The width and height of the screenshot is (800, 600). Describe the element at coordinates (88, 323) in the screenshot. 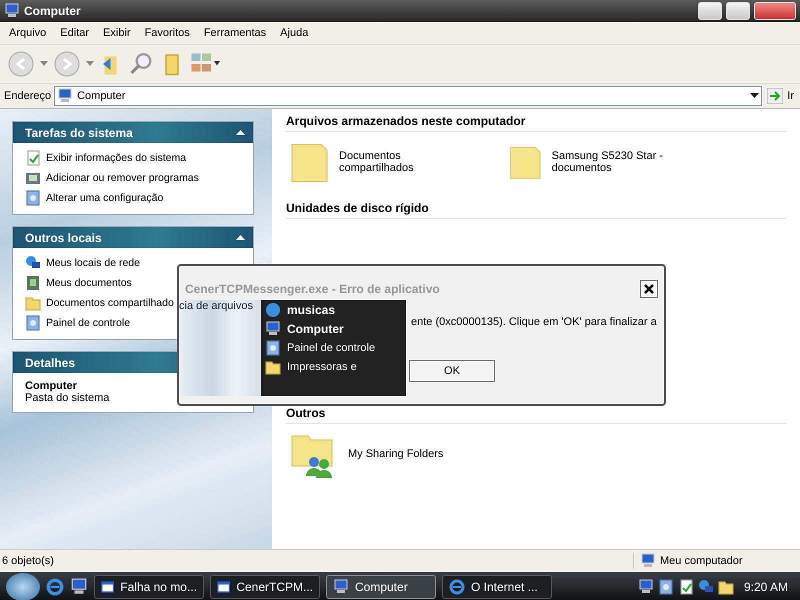

I see `task-link: Painel de controle` at that location.